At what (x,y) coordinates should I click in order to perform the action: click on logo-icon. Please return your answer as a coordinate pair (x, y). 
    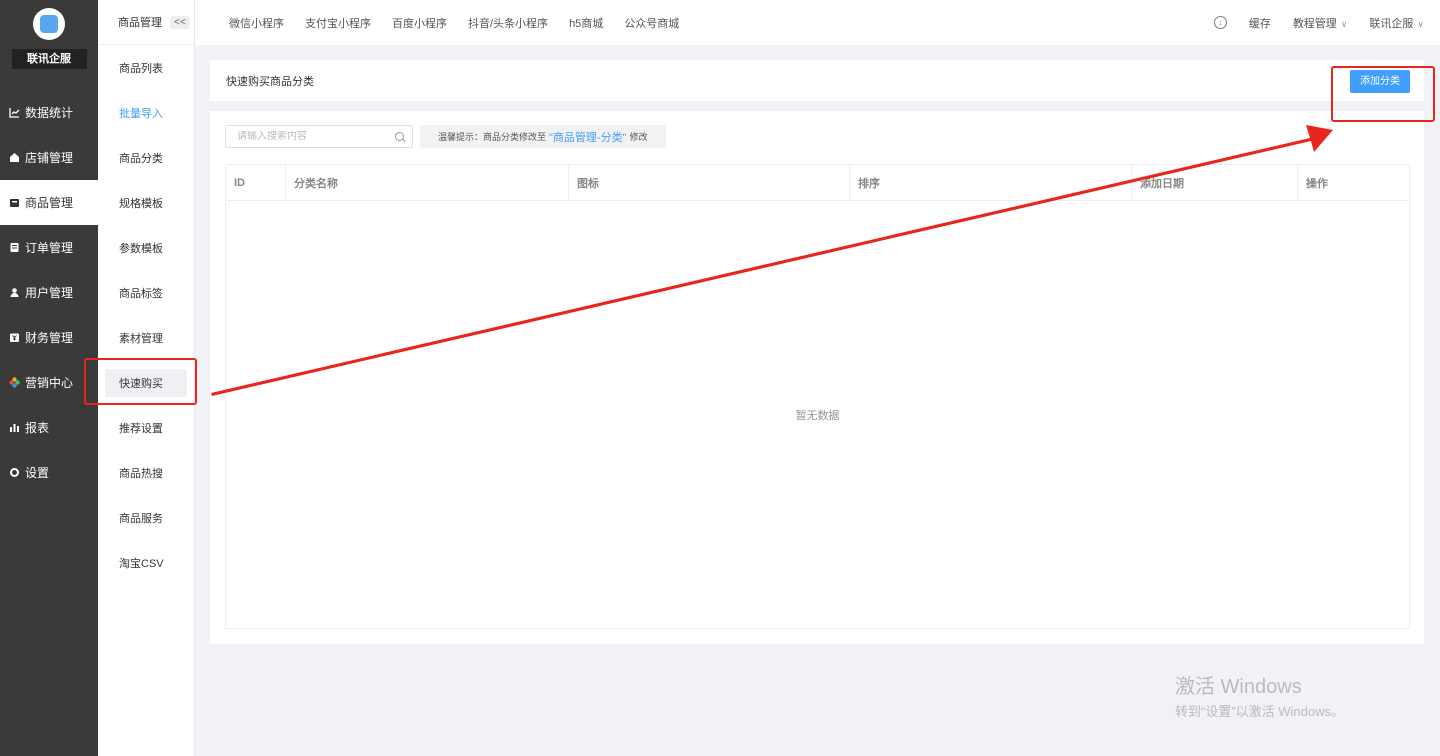
    Looking at the image, I should click on (49, 24).